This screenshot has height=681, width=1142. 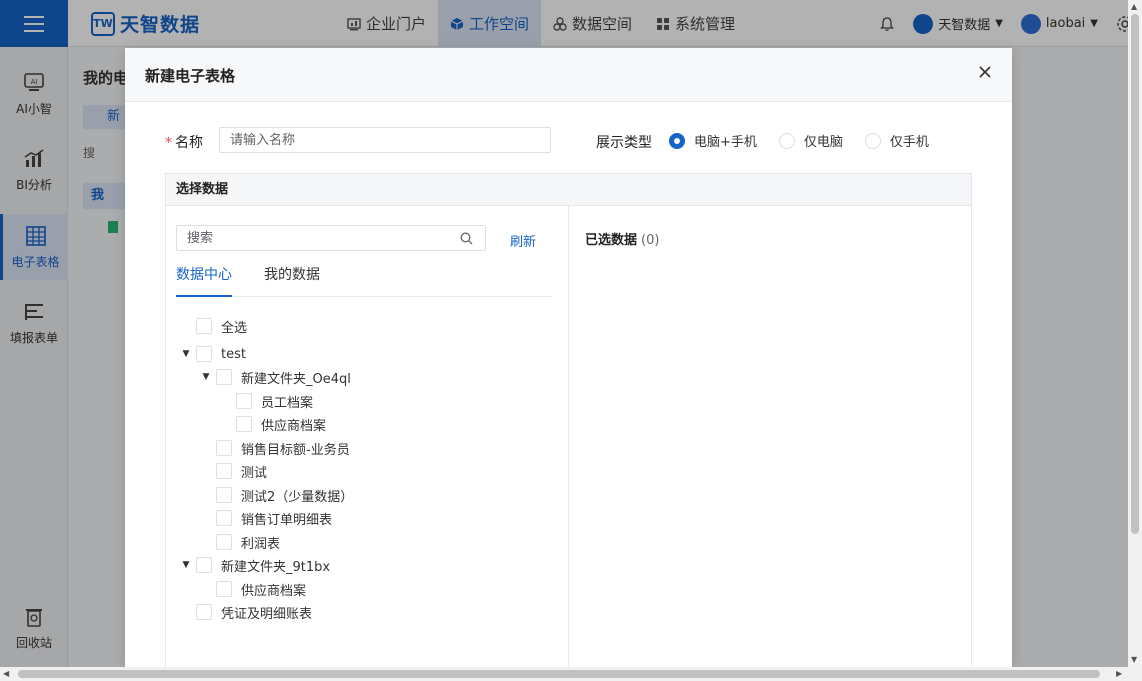 I want to click on horizontal-scrollbar: ◀ ▶, so click(x=571, y=674).